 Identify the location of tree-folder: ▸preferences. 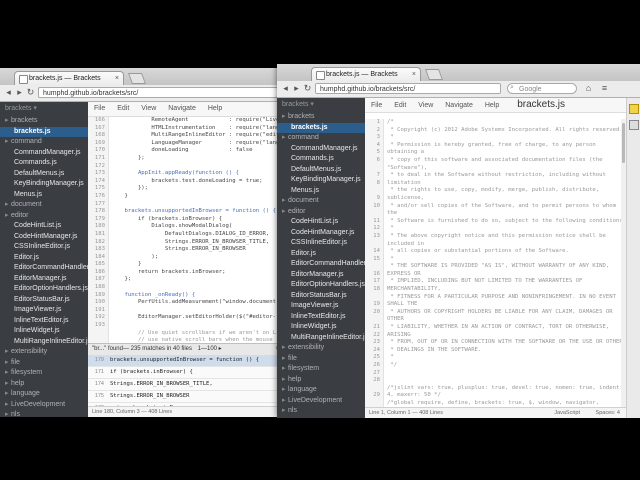
(321, 418).